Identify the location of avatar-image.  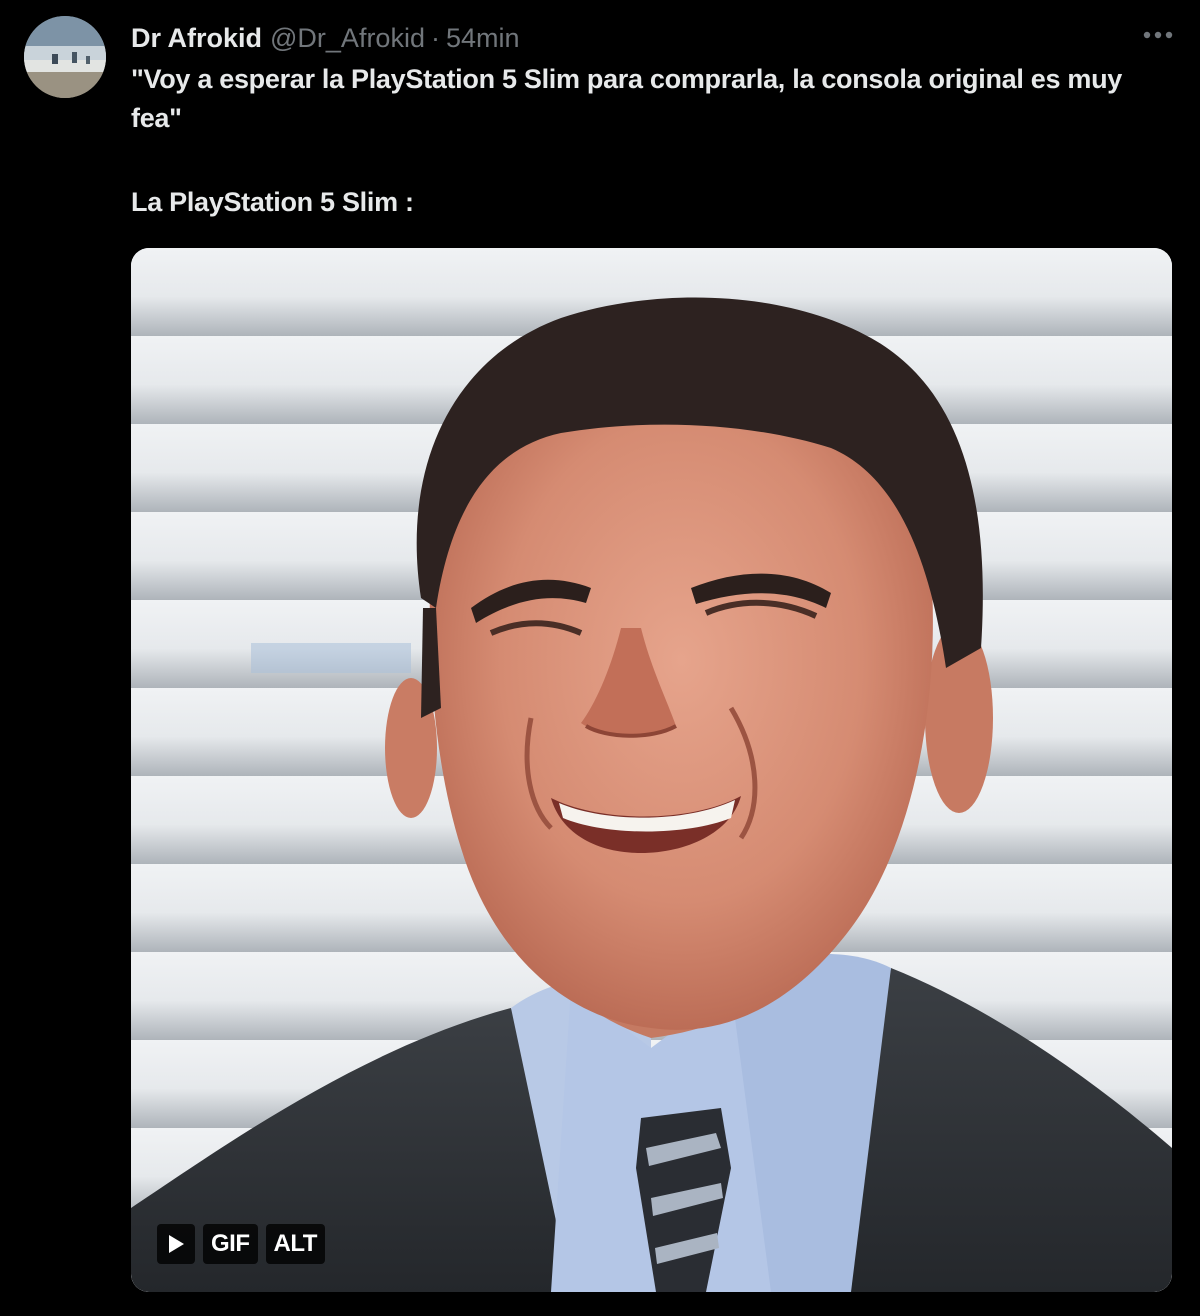
(65, 57).